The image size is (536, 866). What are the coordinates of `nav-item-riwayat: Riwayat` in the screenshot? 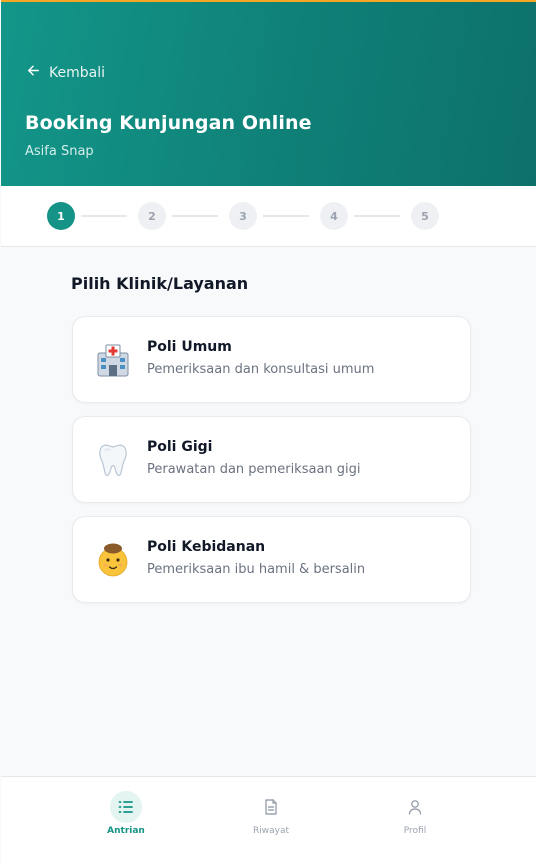 It's located at (271, 821).